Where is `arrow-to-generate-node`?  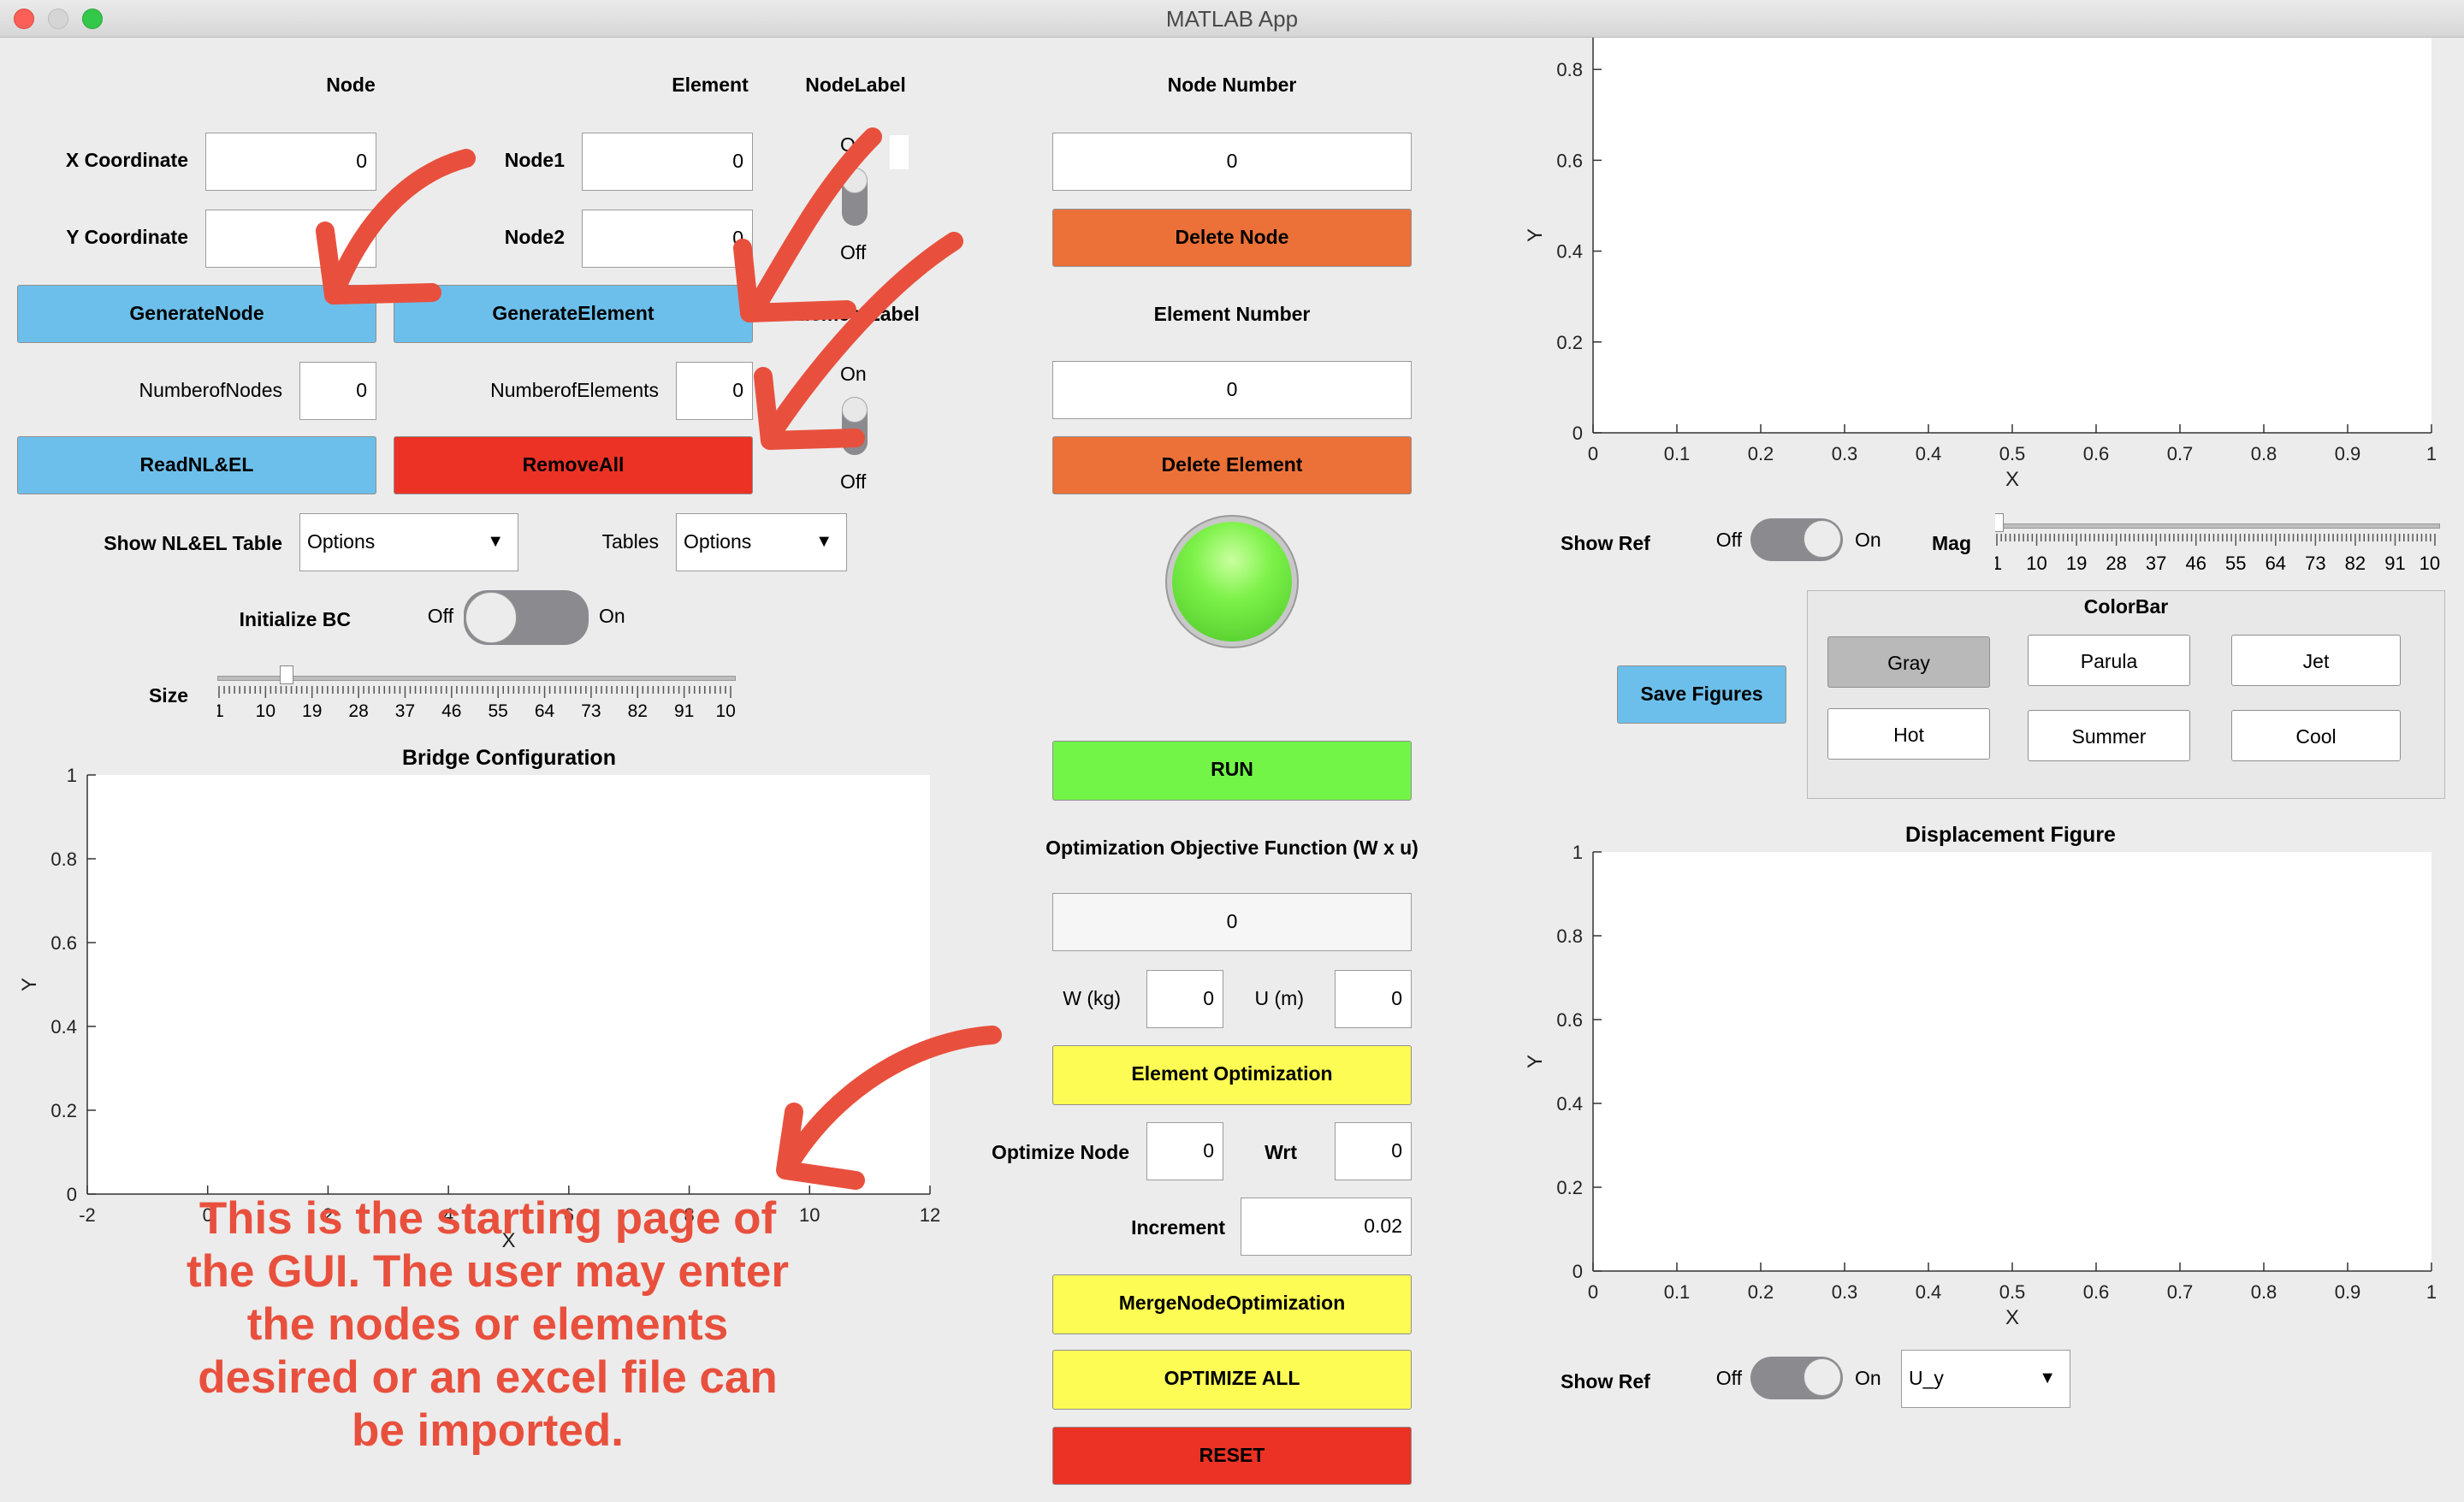 arrow-to-generate-node is located at coordinates (400, 227).